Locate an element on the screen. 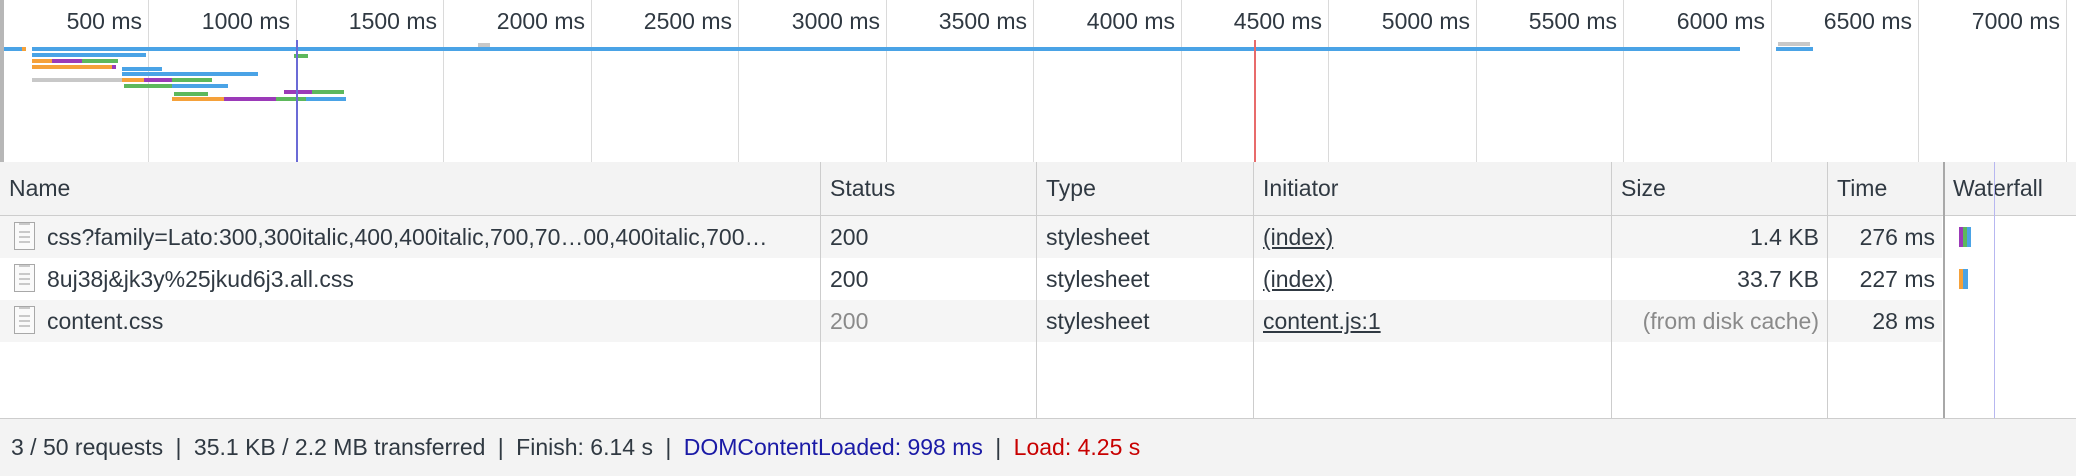 The image size is (2076, 476). request-initiator-link: content.js:1 is located at coordinates (1433, 321).